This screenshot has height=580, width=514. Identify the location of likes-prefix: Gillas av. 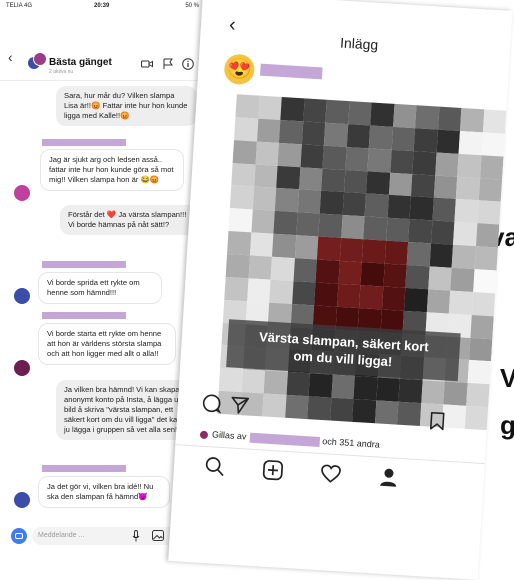
(229, 435).